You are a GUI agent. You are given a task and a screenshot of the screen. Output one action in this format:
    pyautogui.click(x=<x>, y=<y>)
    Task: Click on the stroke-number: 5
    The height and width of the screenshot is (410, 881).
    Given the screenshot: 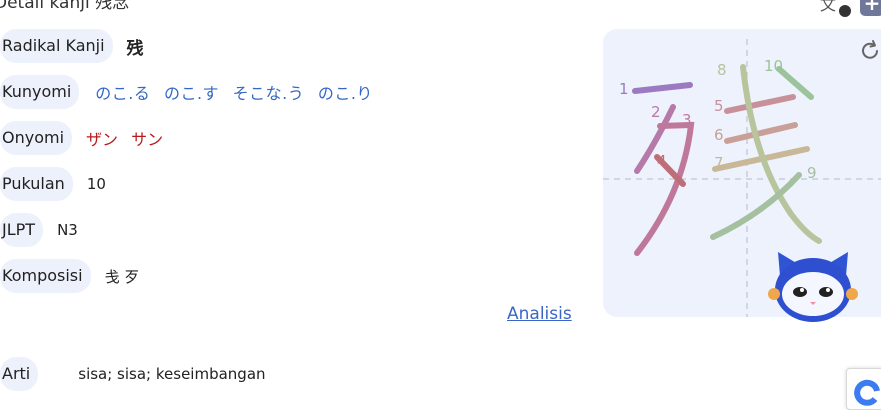 What is the action you would take?
    pyautogui.click(x=719, y=106)
    